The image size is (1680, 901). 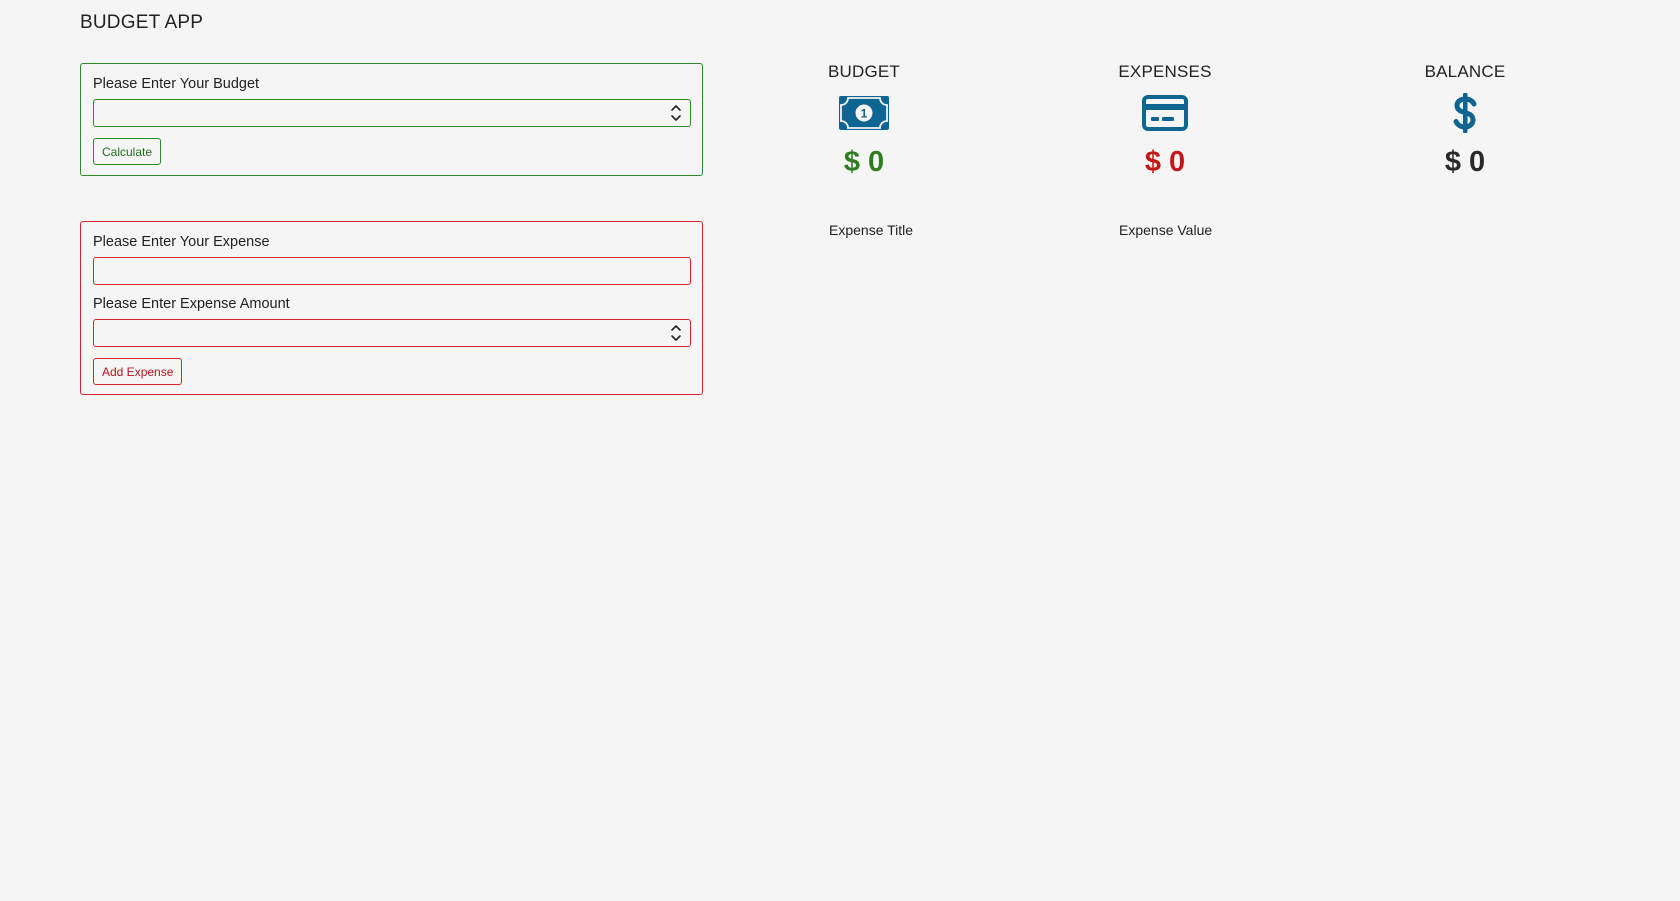 I want to click on dollar-sign-icon, so click(x=1465, y=113).